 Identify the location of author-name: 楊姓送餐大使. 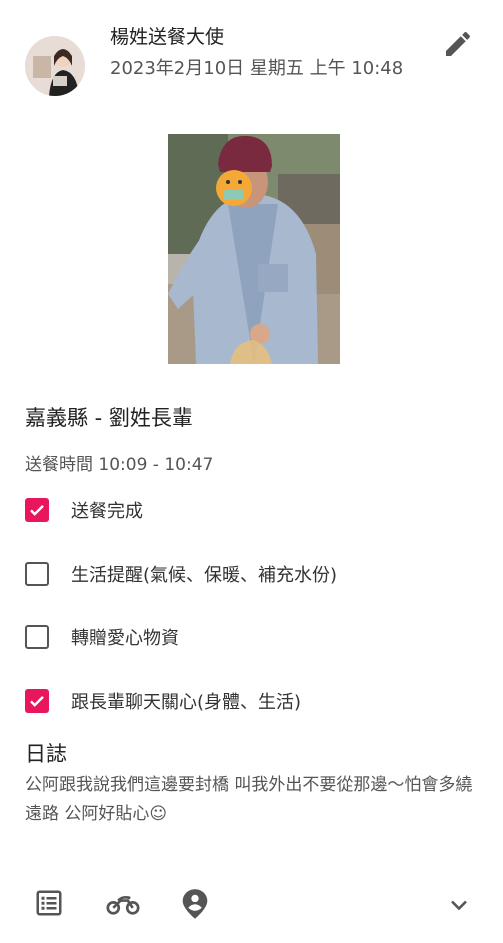
(167, 37).